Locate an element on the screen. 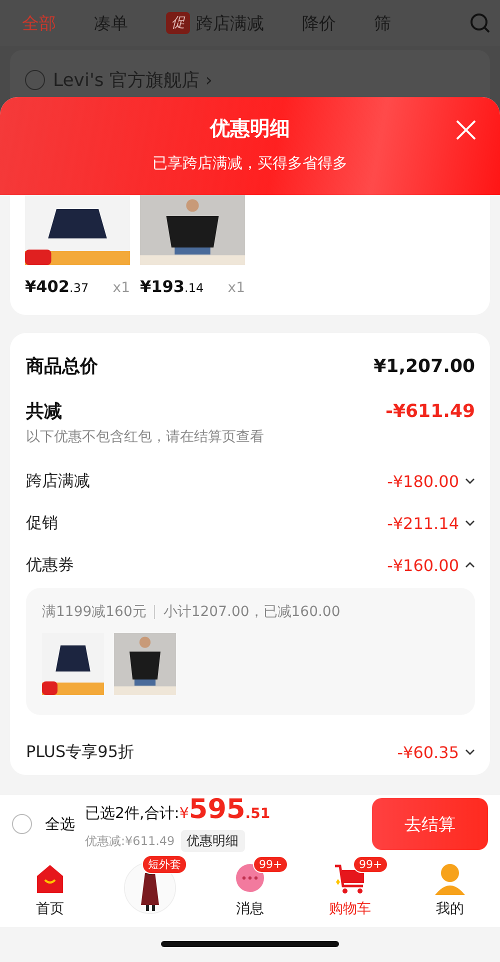  nav-item: 我的 is located at coordinates (450, 890).